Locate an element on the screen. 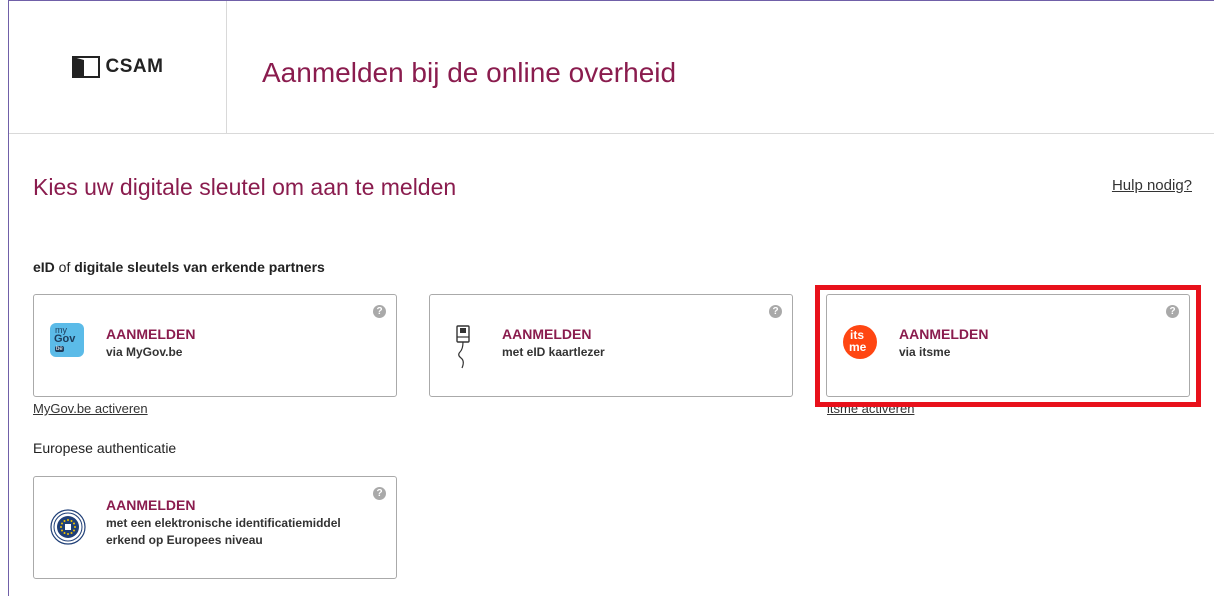 The width and height of the screenshot is (1214, 596). logo-area: CSAM is located at coordinates (118, 67).